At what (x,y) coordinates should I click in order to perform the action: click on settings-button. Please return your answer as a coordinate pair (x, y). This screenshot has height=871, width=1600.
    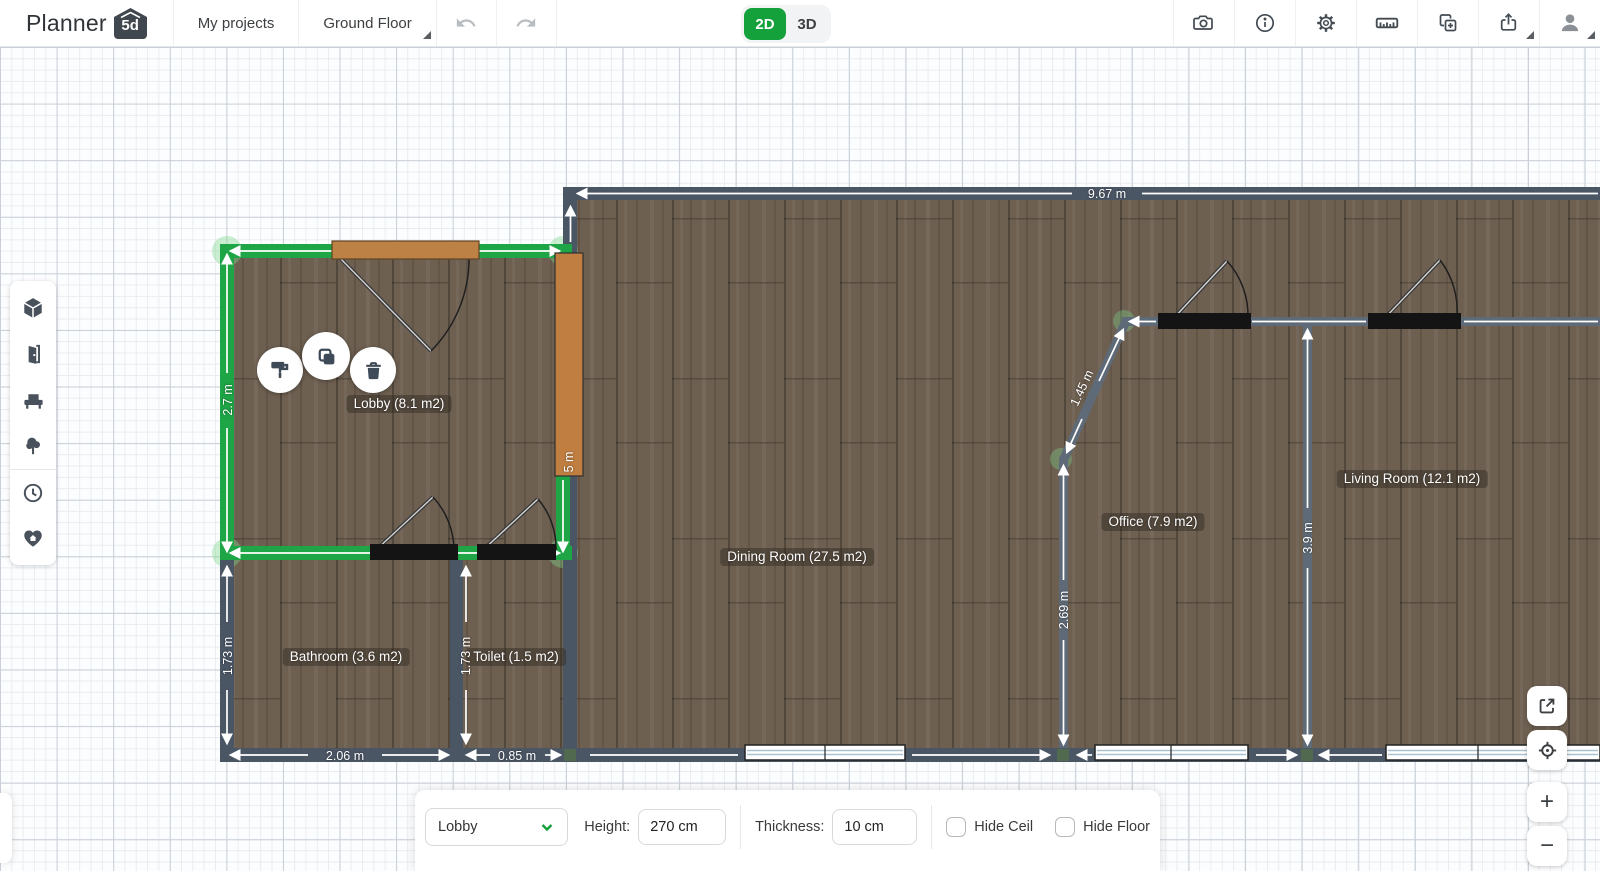
    Looking at the image, I should click on (1325, 23).